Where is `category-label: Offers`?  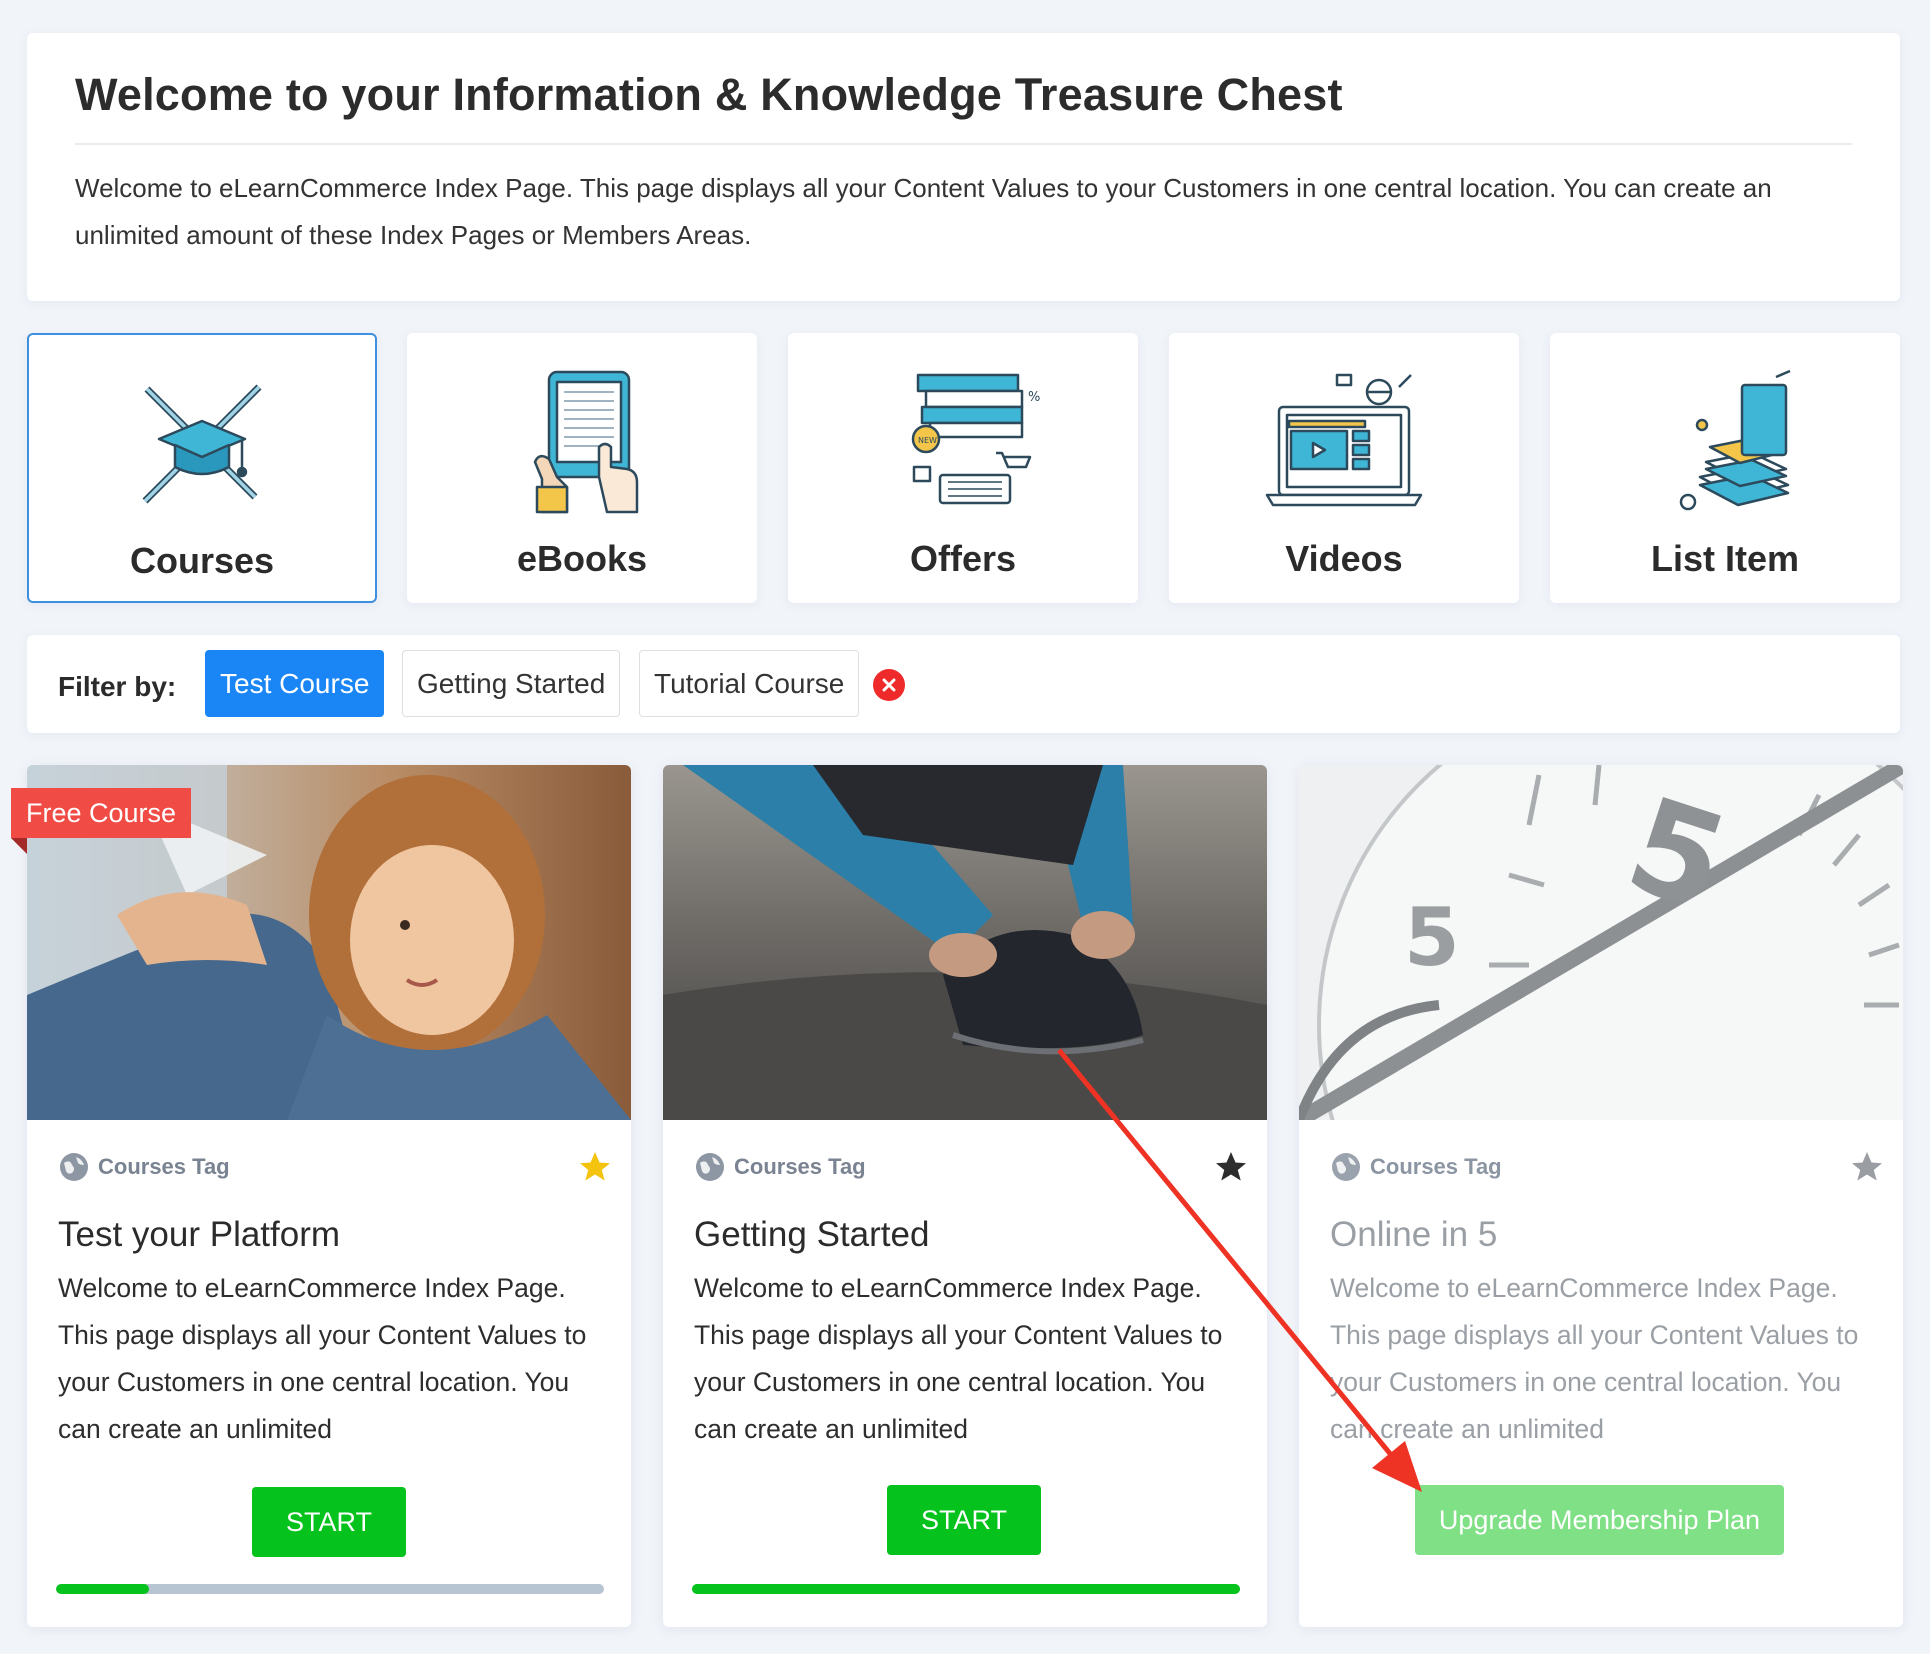
category-label: Offers is located at coordinates (963, 558).